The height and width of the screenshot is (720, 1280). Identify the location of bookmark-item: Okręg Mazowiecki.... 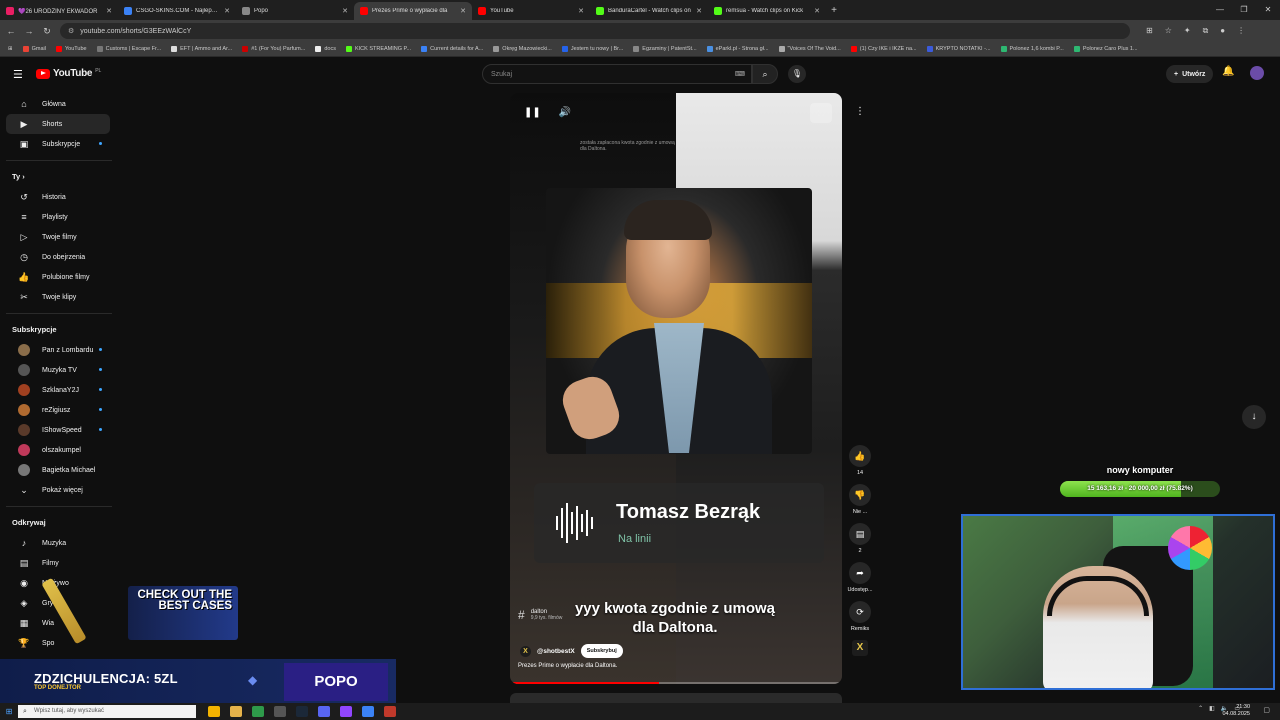
(522, 49).